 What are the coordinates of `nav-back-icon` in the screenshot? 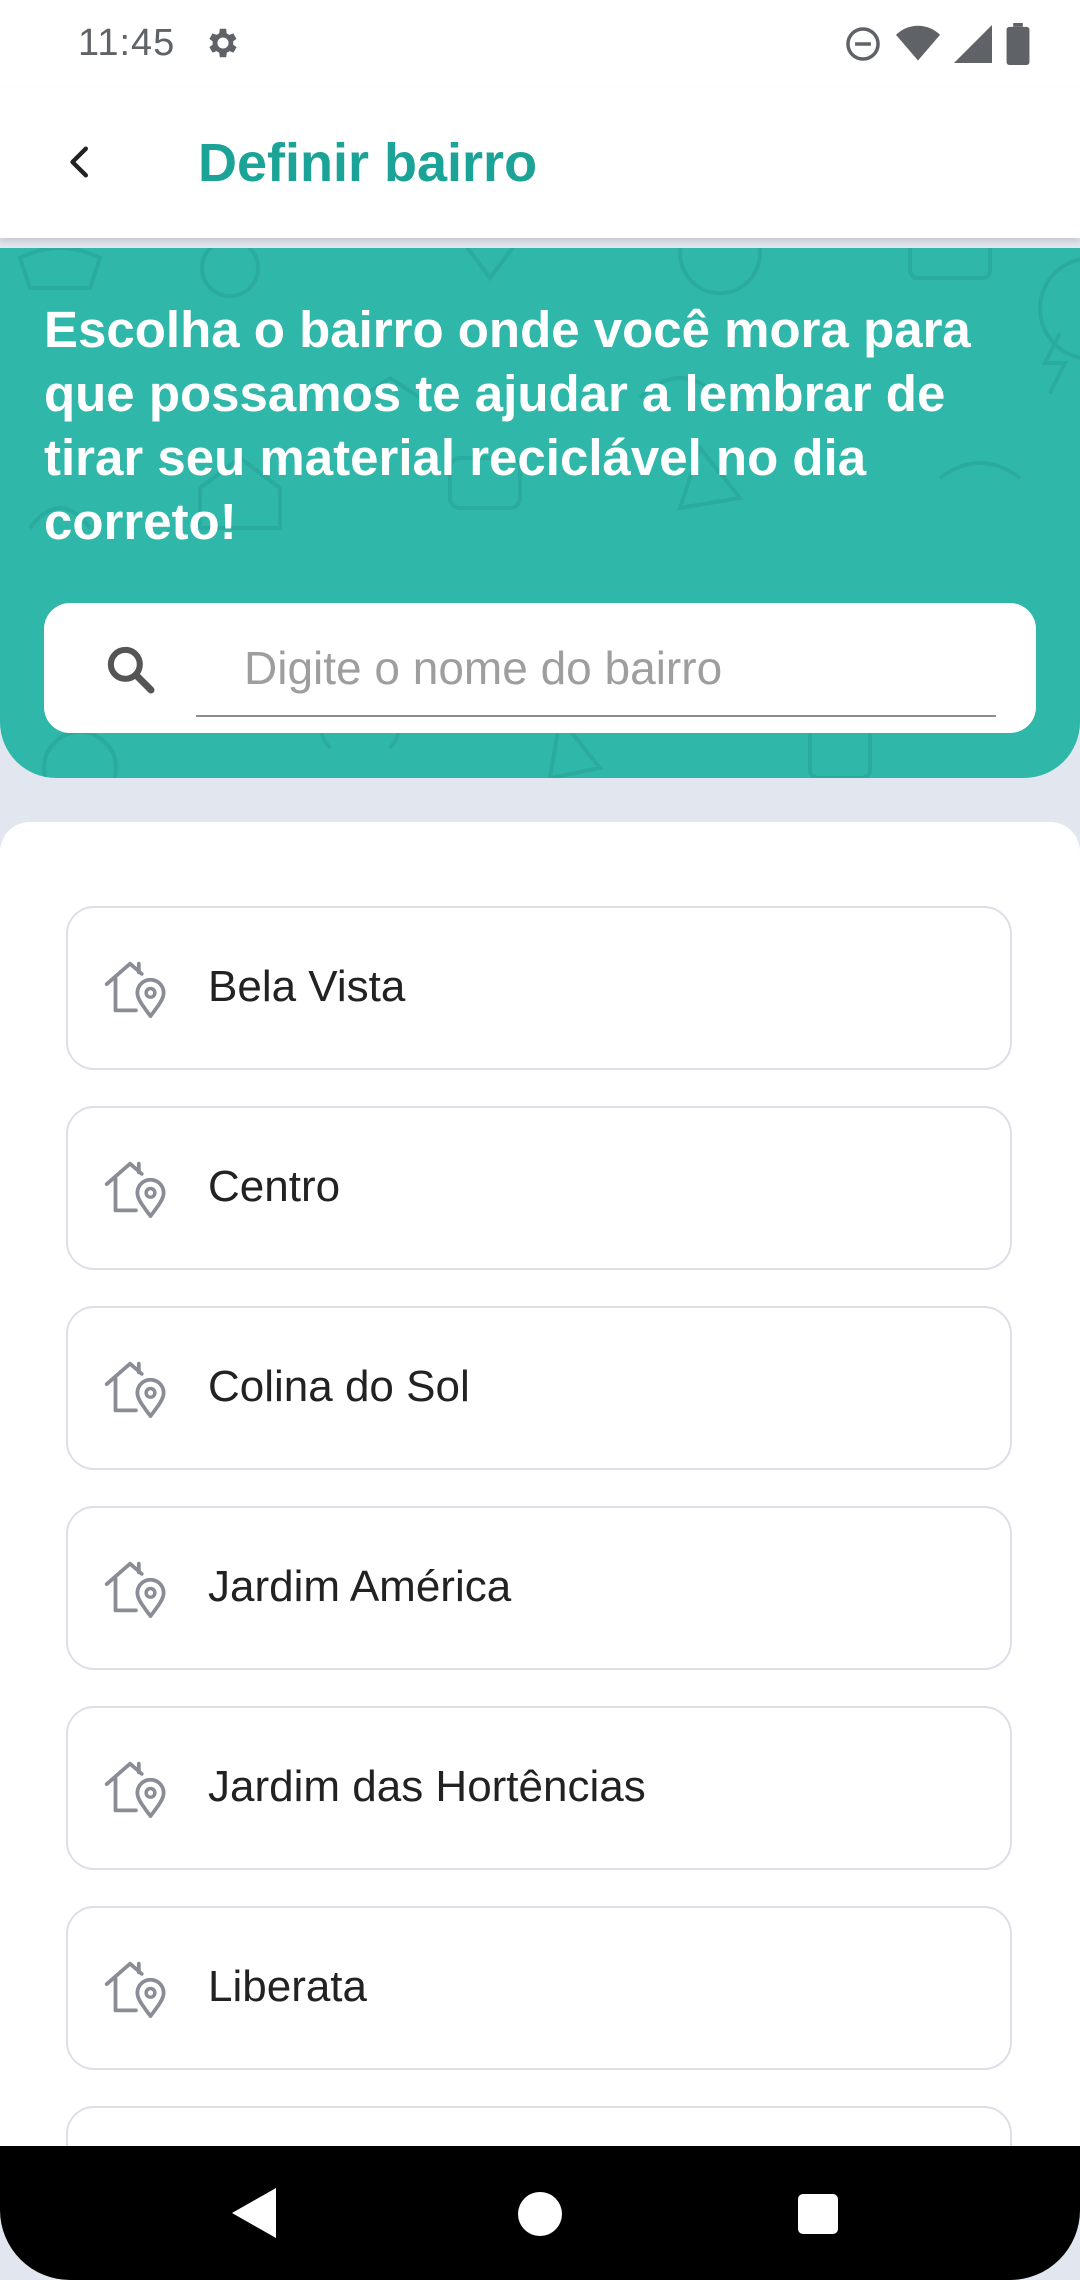 It's located at (254, 2213).